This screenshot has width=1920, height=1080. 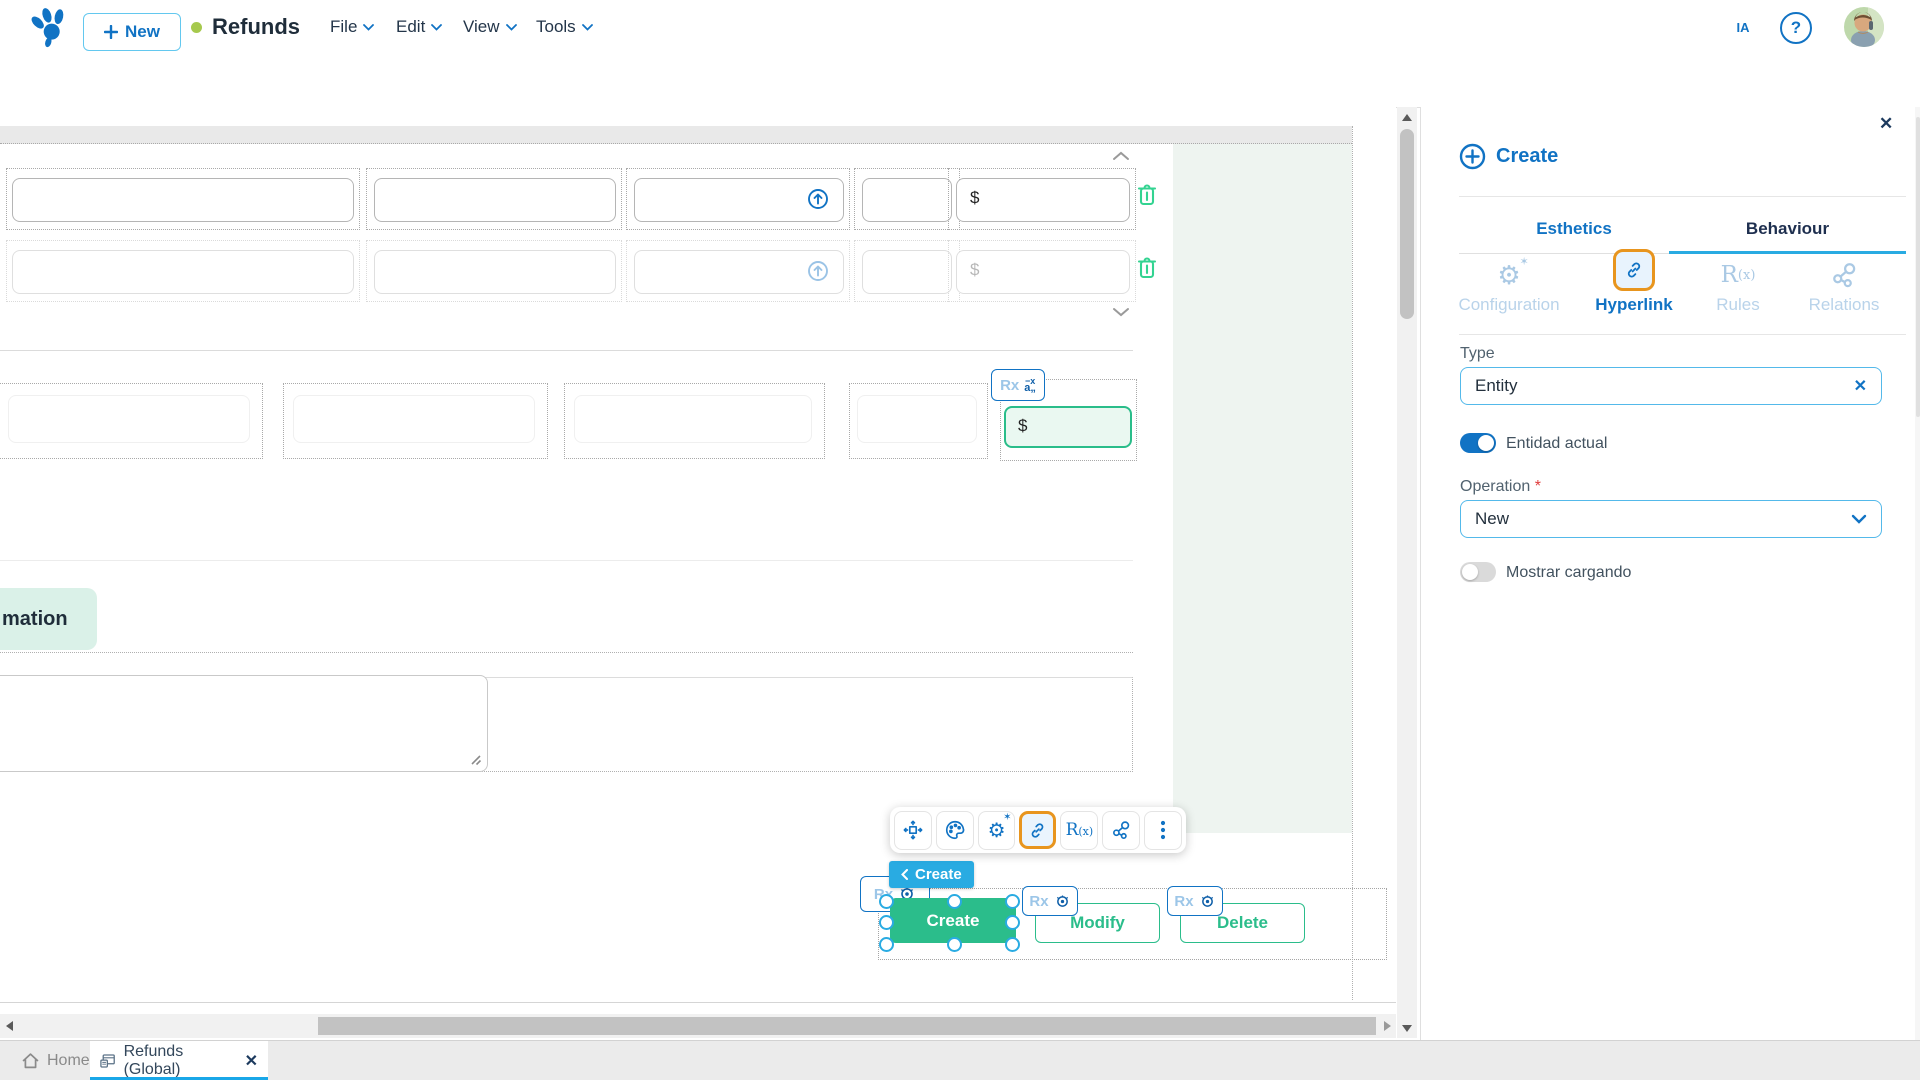 I want to click on menu-edit: Edit, so click(x=419, y=27).